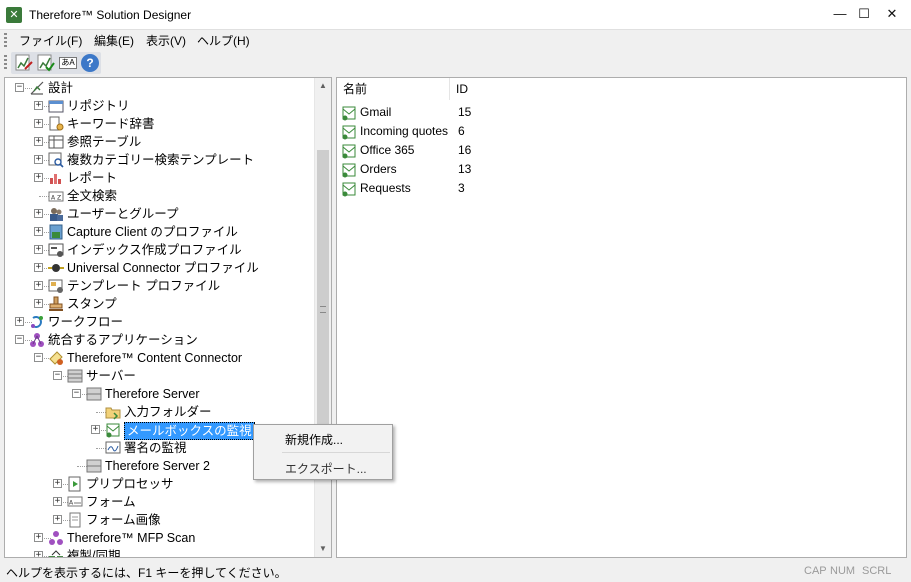  I want to click on design-edit-icon, so click(24, 63).